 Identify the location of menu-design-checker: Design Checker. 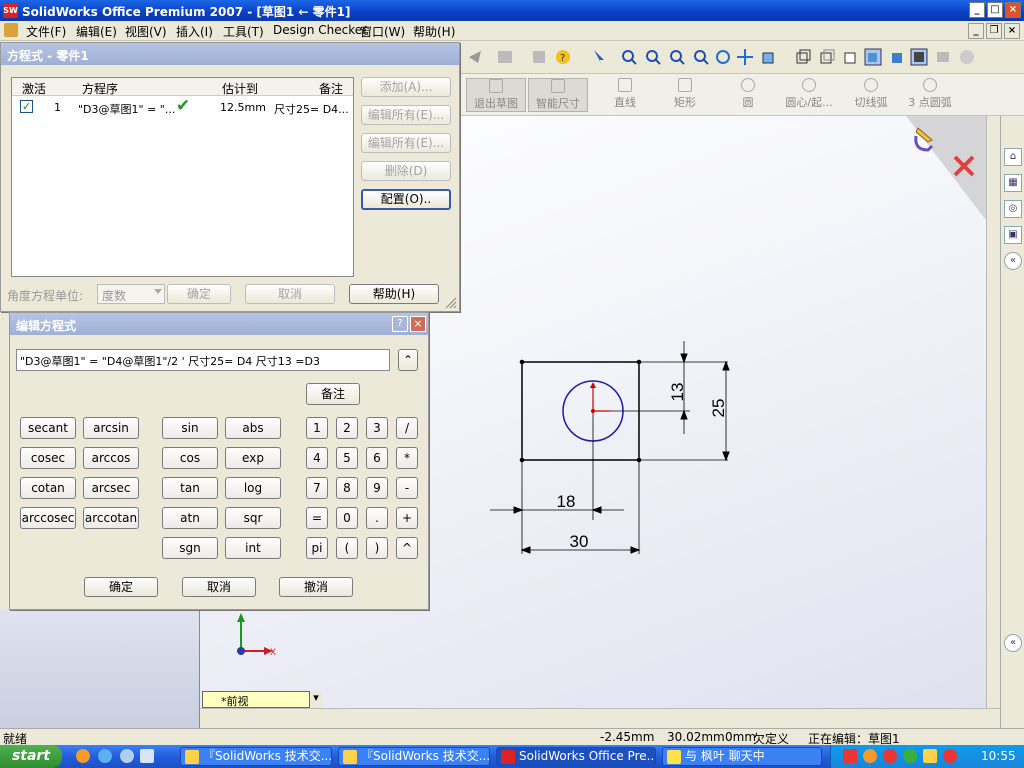
(320, 30).